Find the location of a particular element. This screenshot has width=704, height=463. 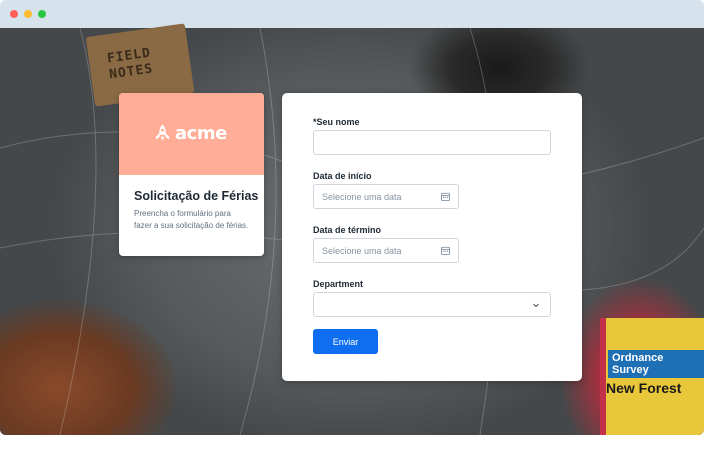

end-date-input: Selecione uma data is located at coordinates (386, 250).